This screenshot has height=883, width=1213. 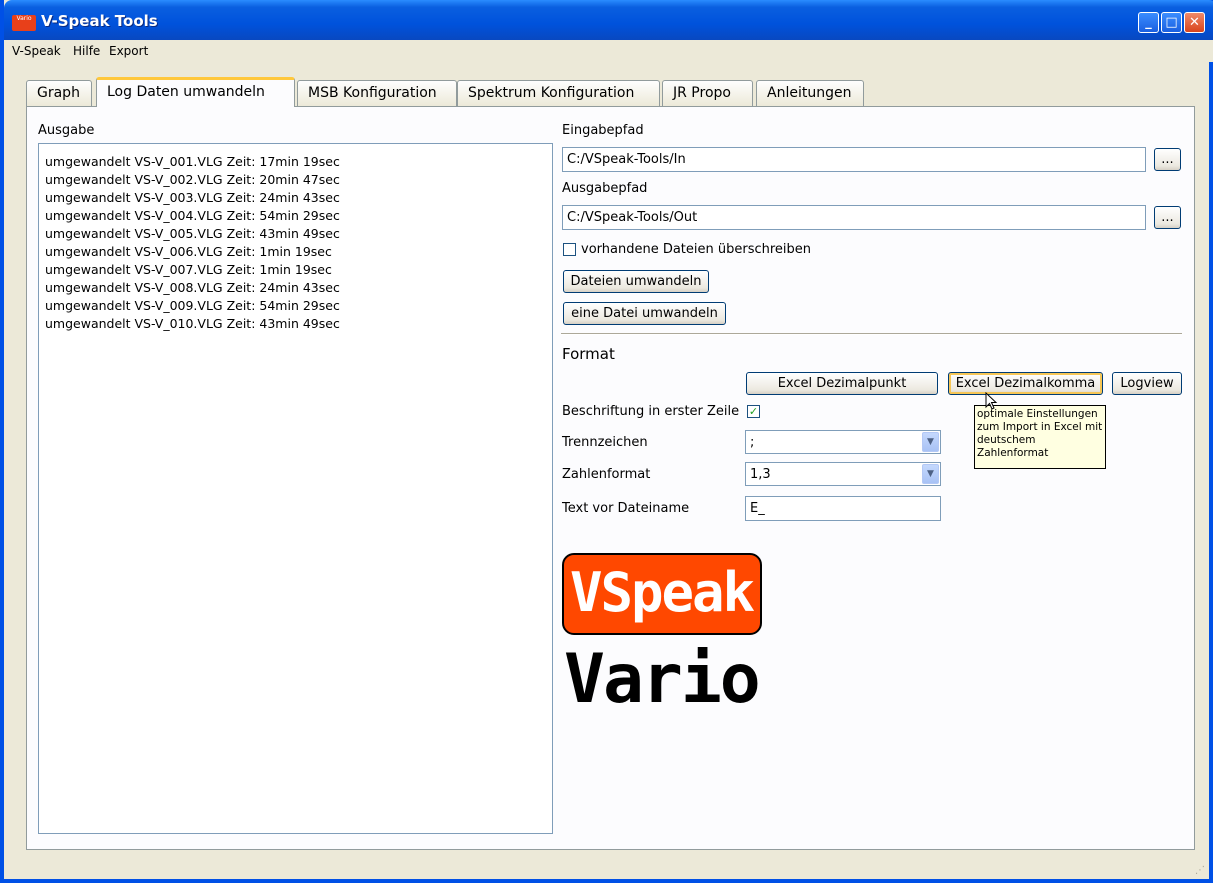 I want to click on vario-logo: Vario, so click(x=662, y=679).